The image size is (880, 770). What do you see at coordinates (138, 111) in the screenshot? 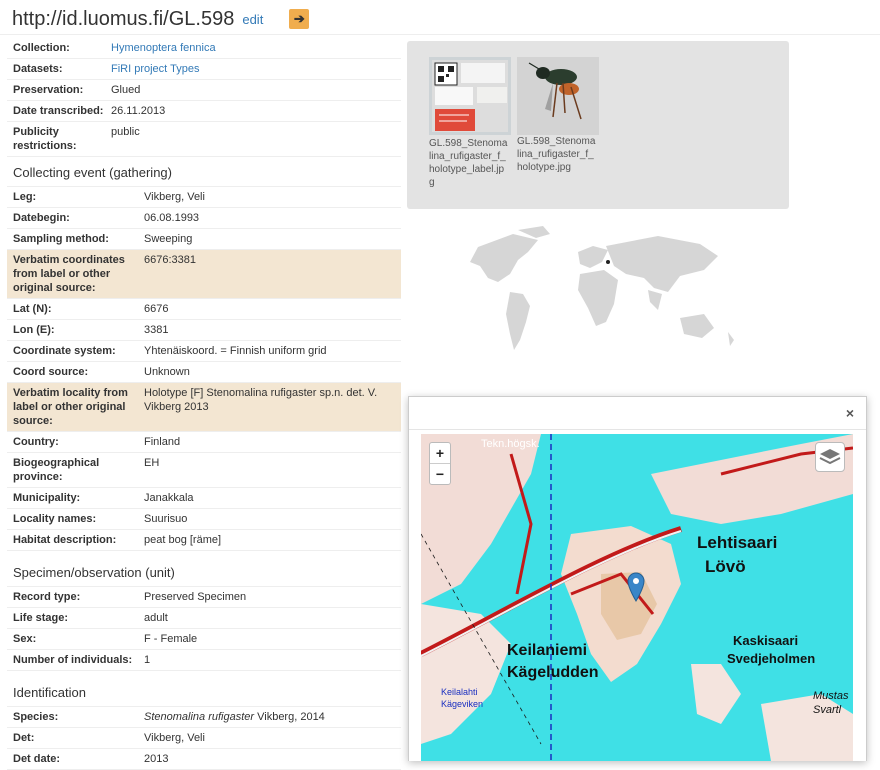
I see `field-value: 26.11.2013` at bounding box center [138, 111].